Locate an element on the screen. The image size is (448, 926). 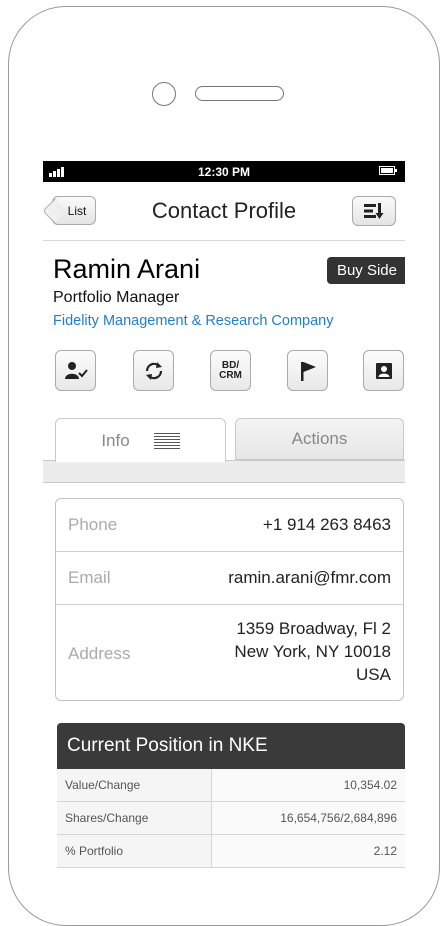
tab-actions-label: Actions is located at coordinates (319, 438).